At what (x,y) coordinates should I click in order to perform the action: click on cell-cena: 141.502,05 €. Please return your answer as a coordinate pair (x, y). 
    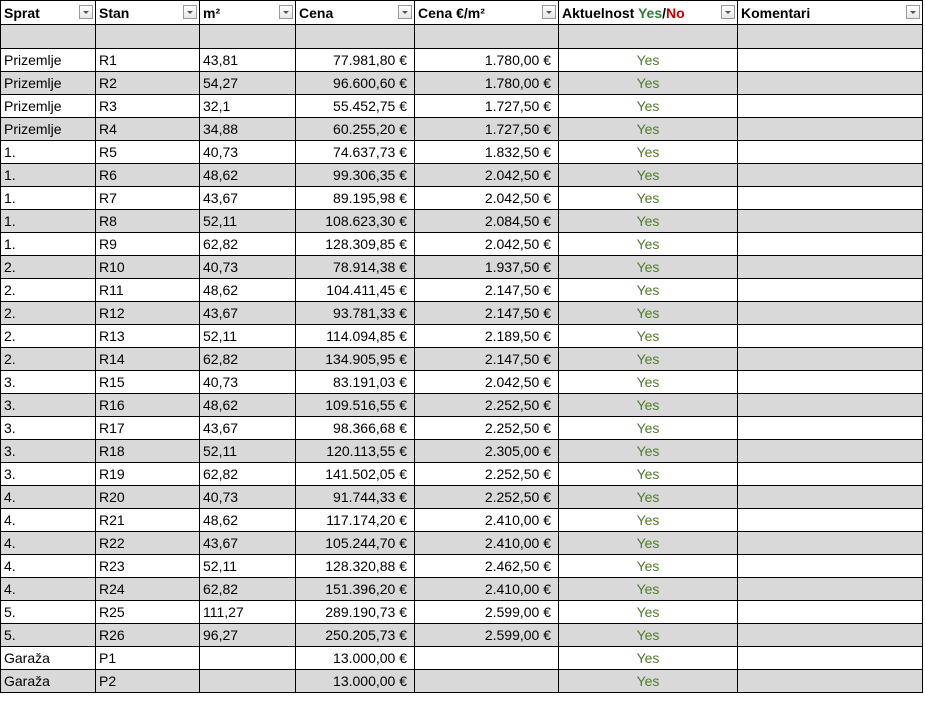
    Looking at the image, I should click on (355, 474).